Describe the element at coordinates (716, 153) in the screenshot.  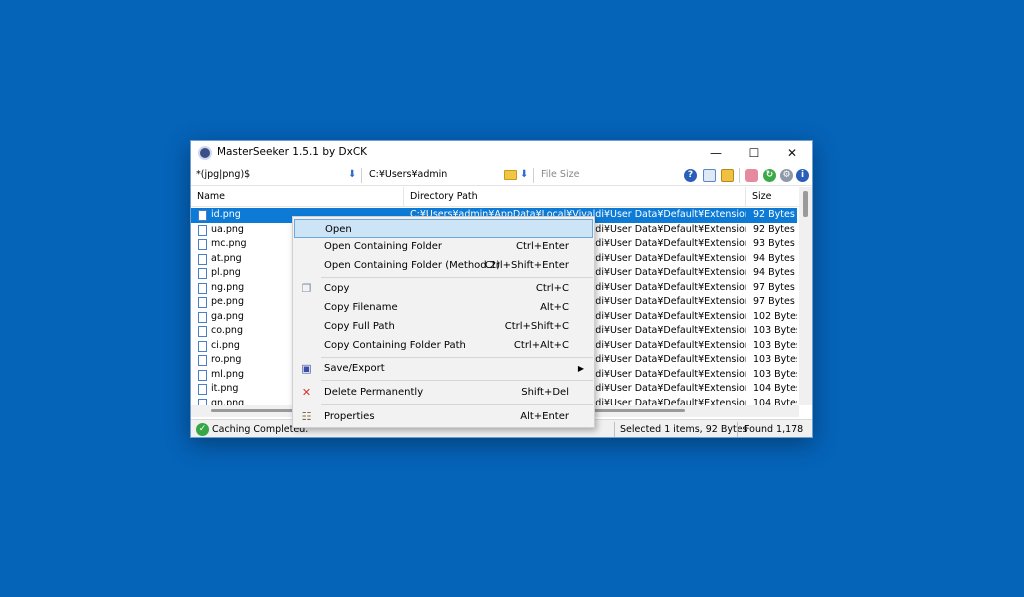
I see `minimize-button: —` at that location.